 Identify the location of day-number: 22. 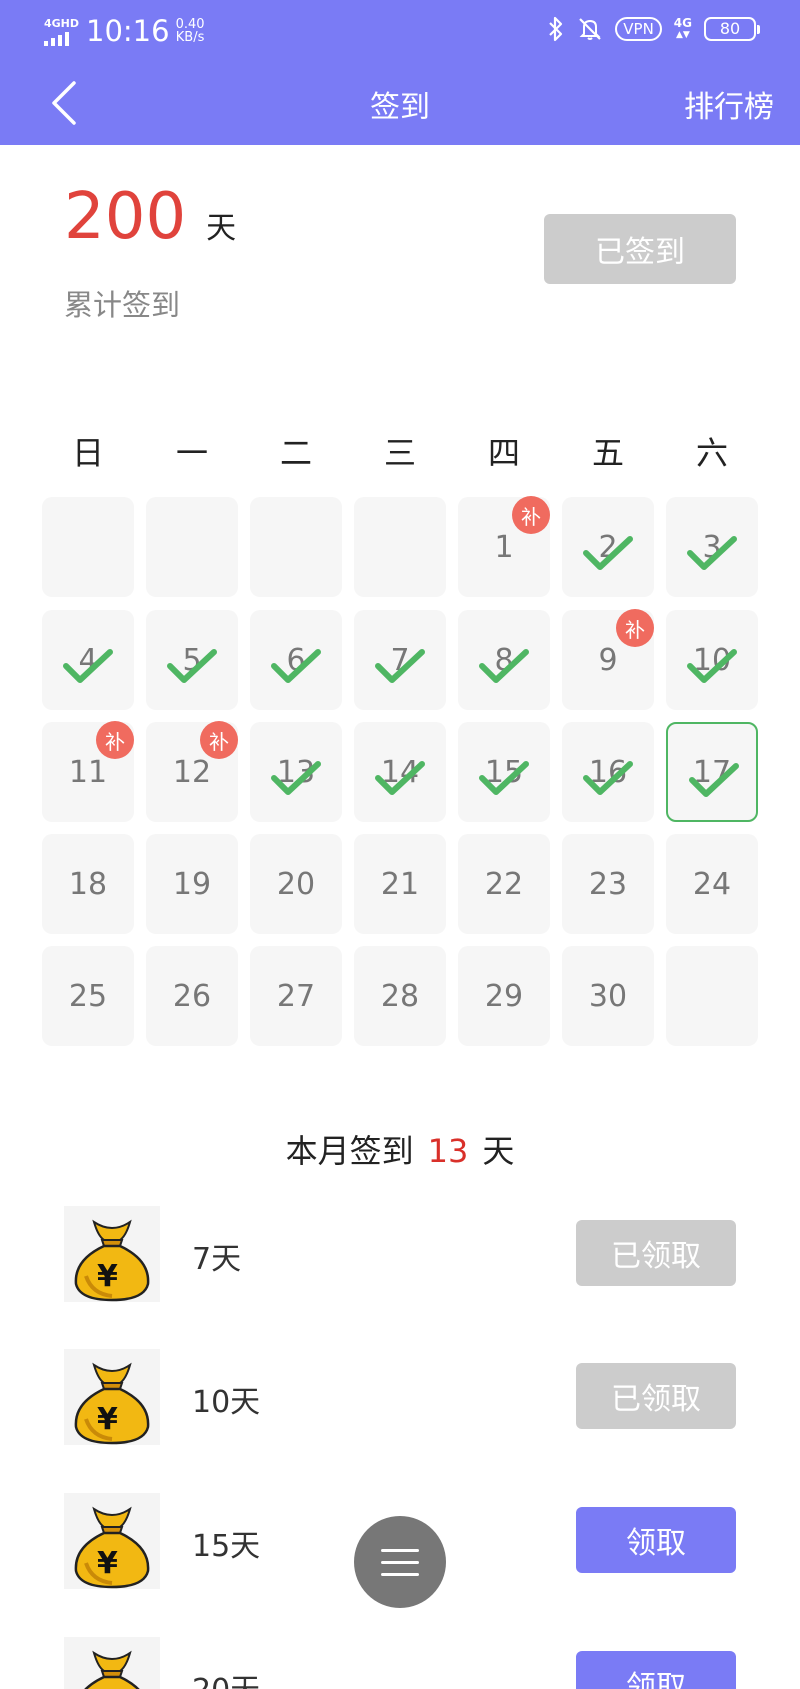
(504, 884).